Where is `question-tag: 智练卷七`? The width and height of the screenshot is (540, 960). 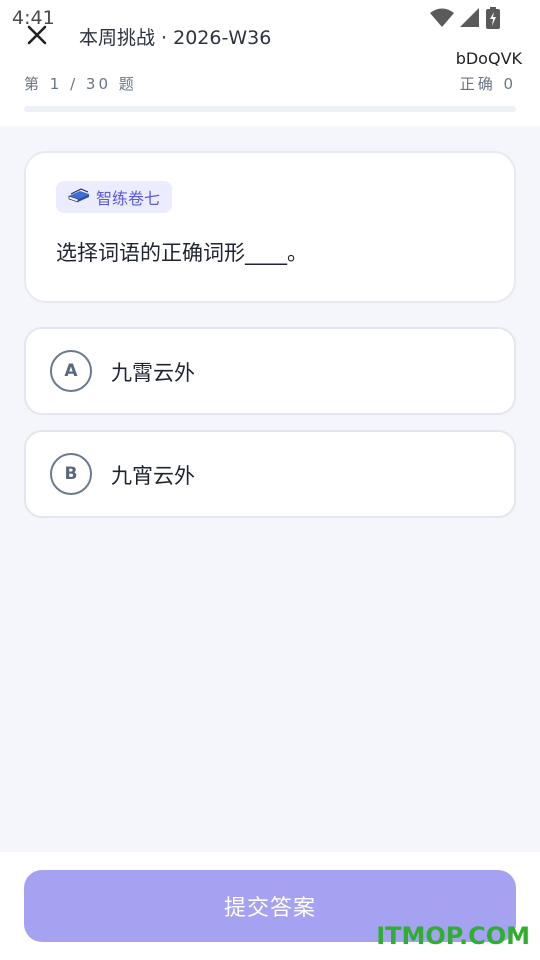
question-tag: 智练卷七 is located at coordinates (114, 197).